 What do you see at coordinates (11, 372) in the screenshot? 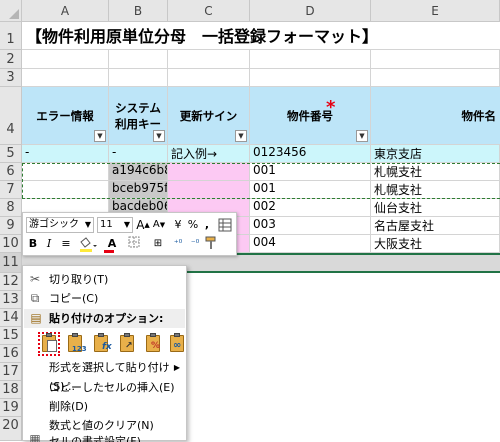
I see `row-header-17: 17` at bounding box center [11, 372].